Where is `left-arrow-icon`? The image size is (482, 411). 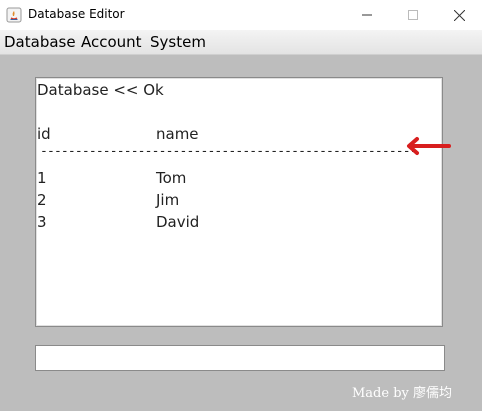 left-arrow-icon is located at coordinates (429, 146).